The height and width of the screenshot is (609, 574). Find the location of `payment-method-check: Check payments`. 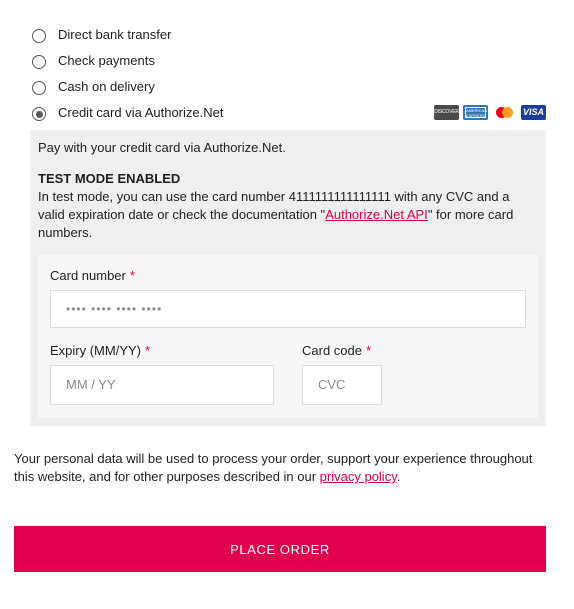

payment-method-check: Check payments is located at coordinates (288, 63).